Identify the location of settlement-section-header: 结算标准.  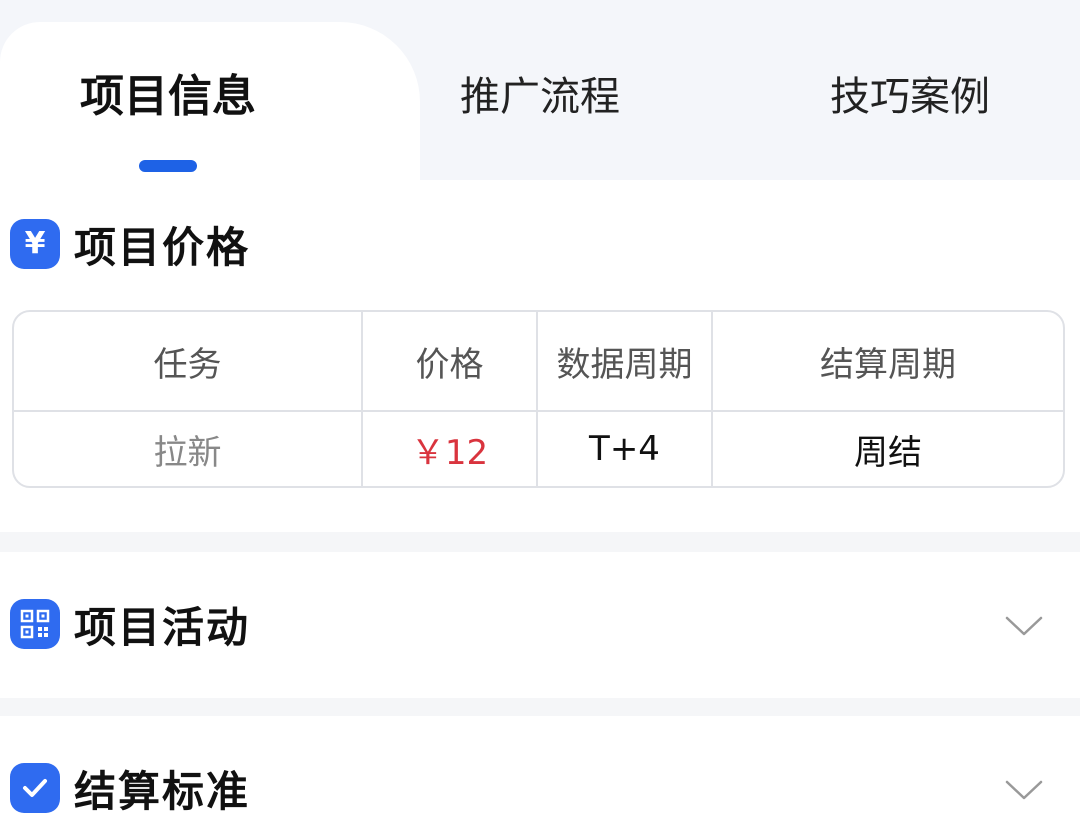
(130, 788).